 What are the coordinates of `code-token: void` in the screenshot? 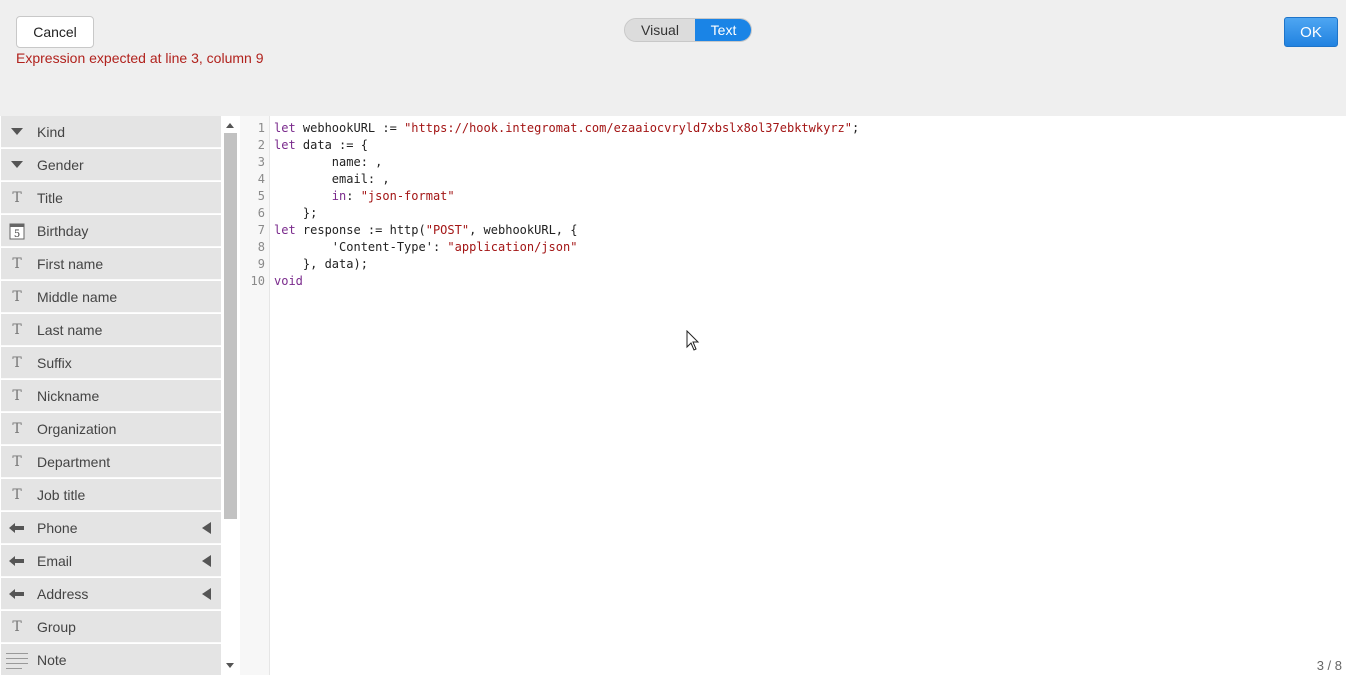 It's located at (288, 281).